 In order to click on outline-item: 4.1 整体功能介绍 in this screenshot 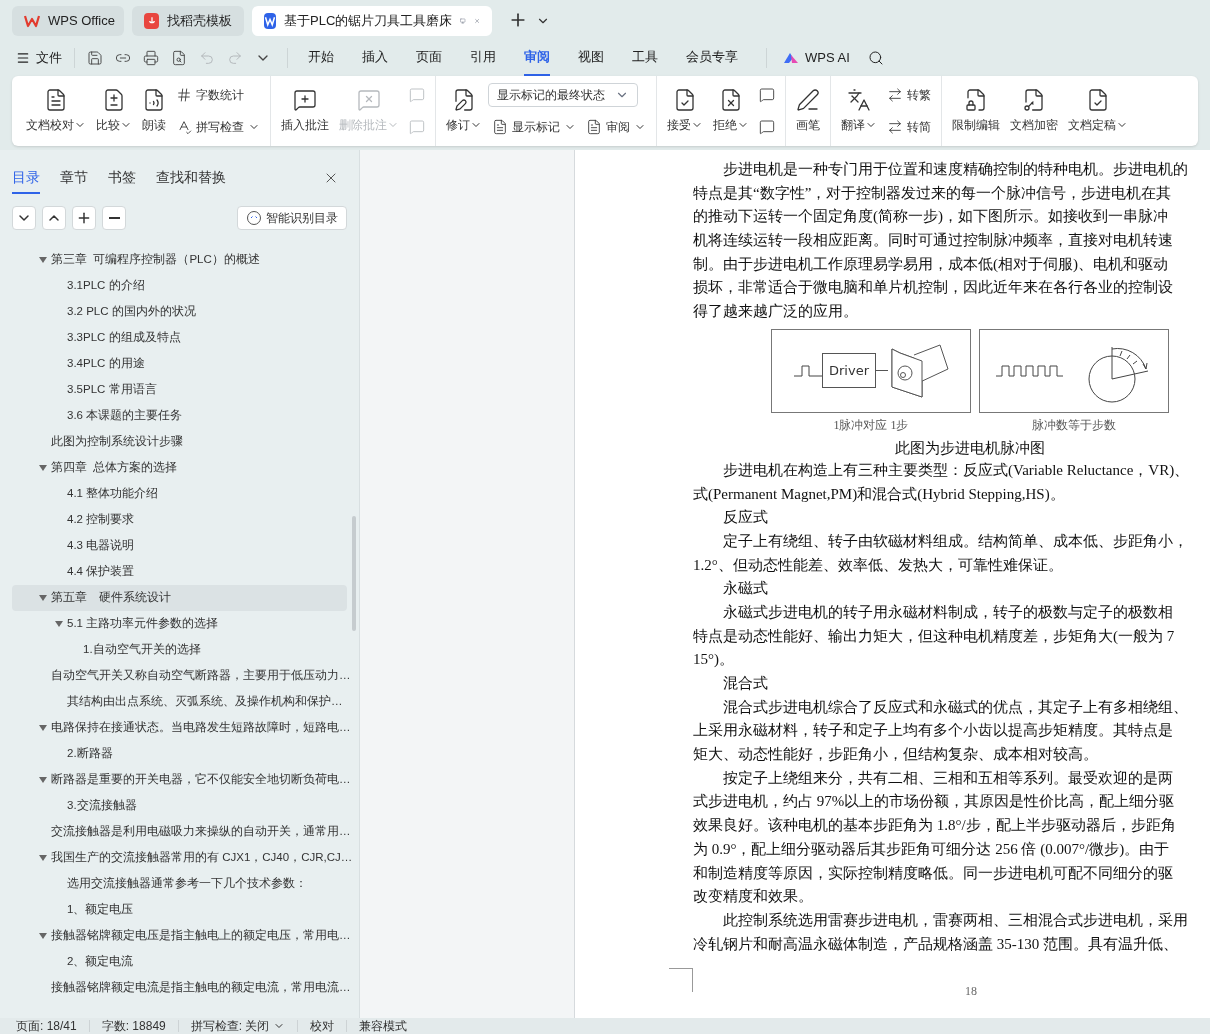, I will do `click(179, 494)`.